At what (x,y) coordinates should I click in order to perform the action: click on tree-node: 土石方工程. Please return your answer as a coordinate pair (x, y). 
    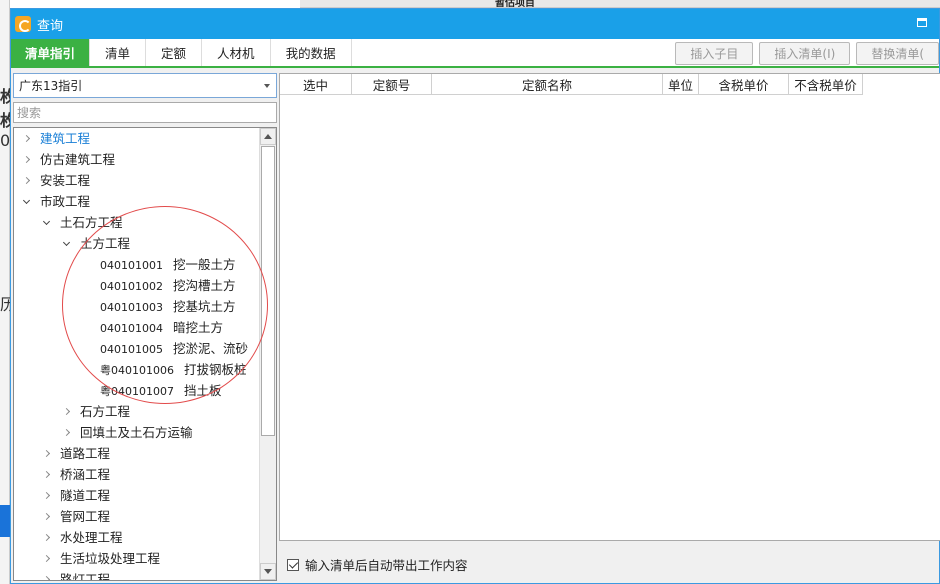
    Looking at the image, I should click on (136, 222).